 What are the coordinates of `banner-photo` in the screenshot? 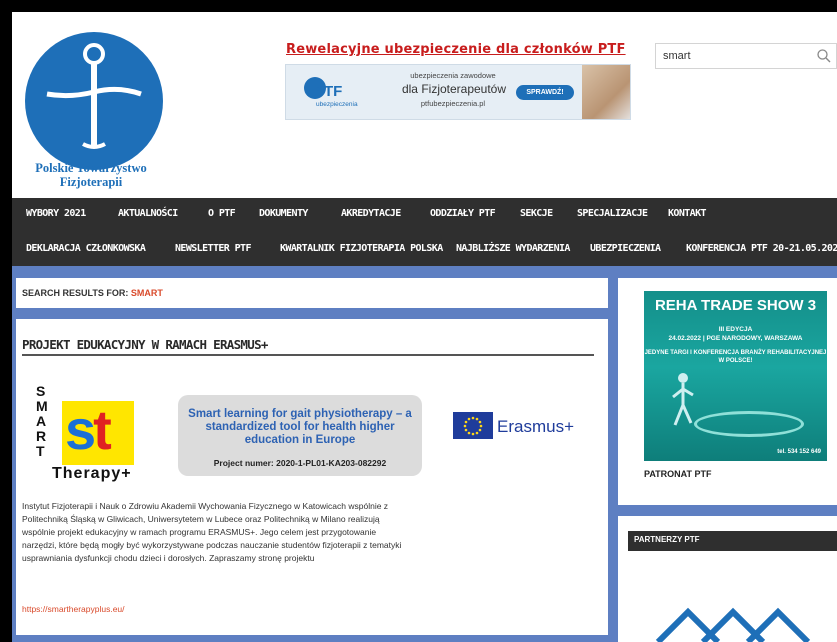 It's located at (606, 92).